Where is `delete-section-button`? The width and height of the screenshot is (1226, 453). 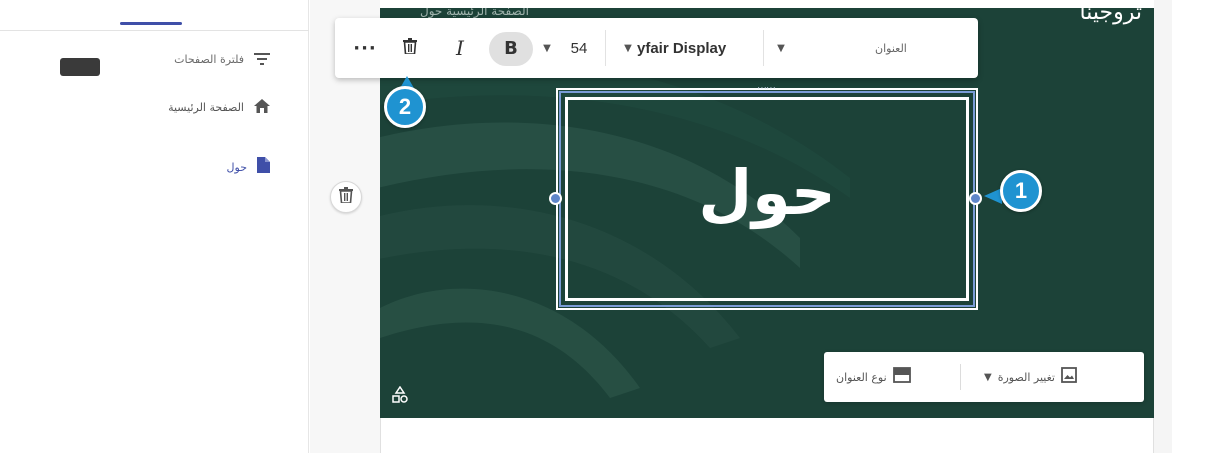 delete-section-button is located at coordinates (346, 197).